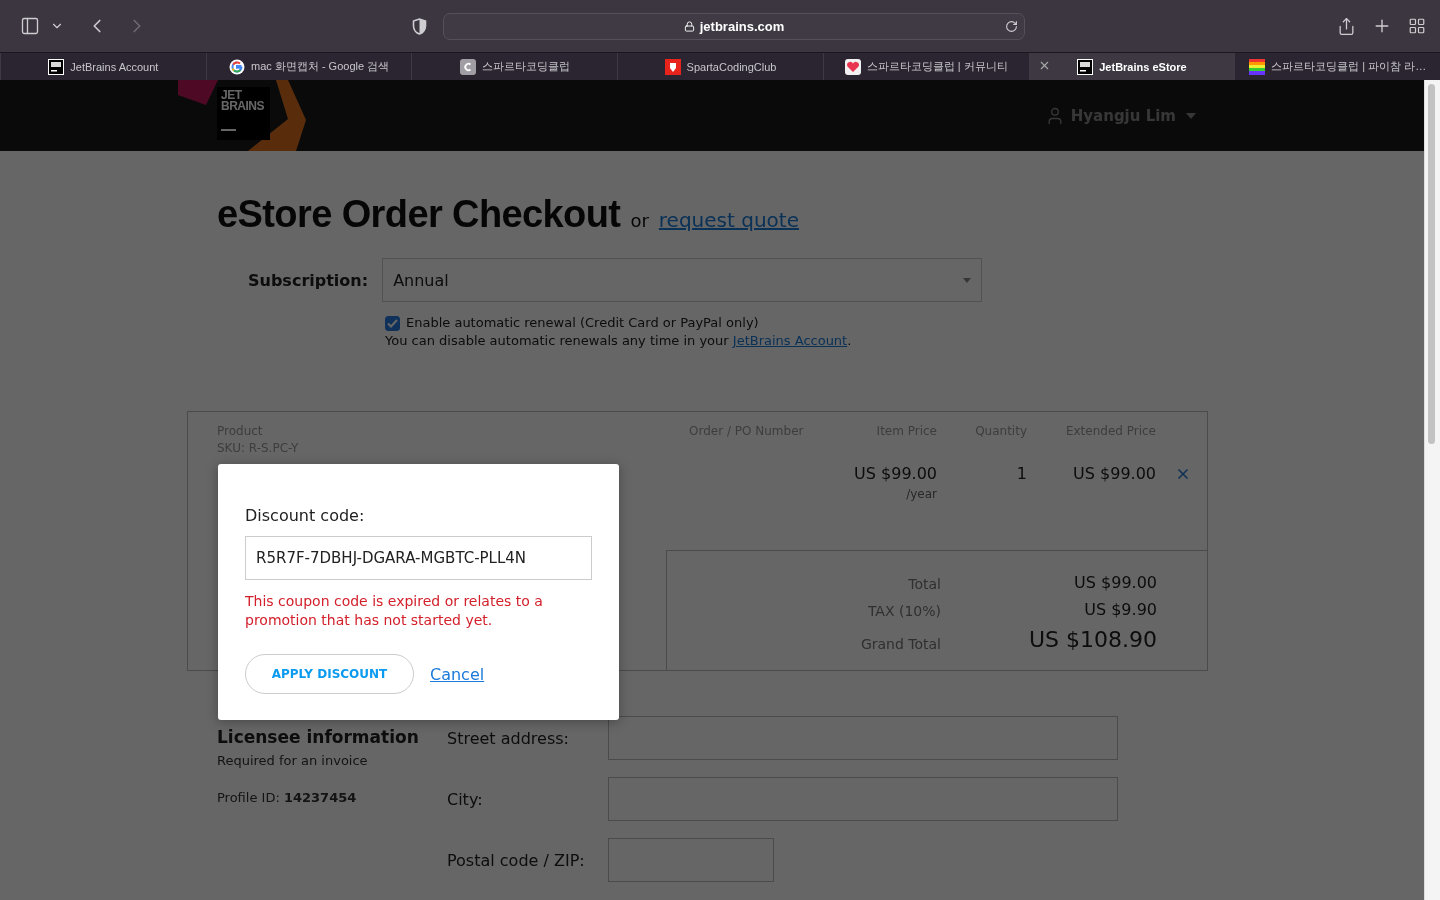 Image resolution: width=1440 pixels, height=900 pixels. Describe the element at coordinates (457, 674) in the screenshot. I see `cancel-link: Cancel` at that location.